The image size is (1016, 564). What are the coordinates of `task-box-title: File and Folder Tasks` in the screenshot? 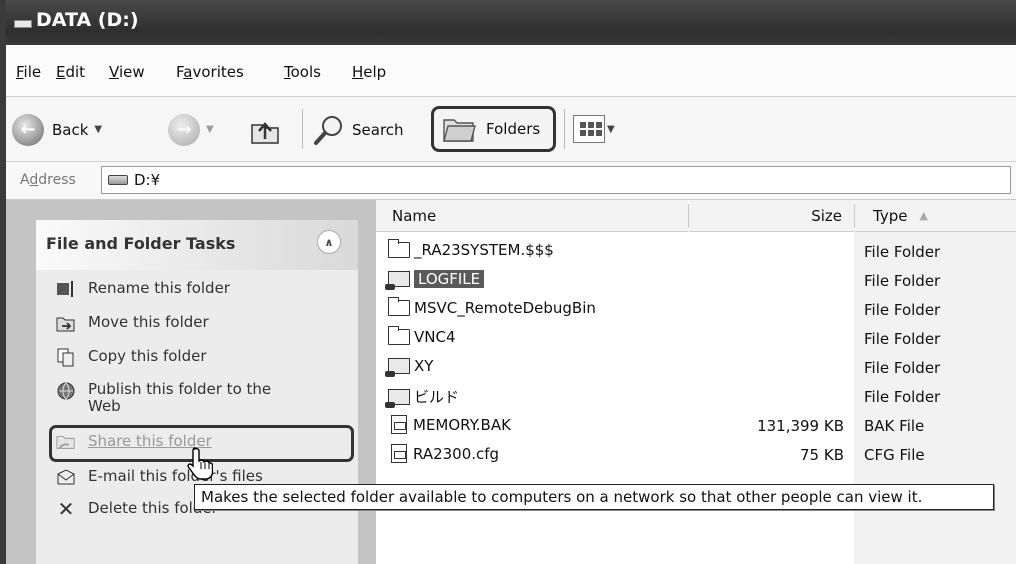 It's located at (141, 243).